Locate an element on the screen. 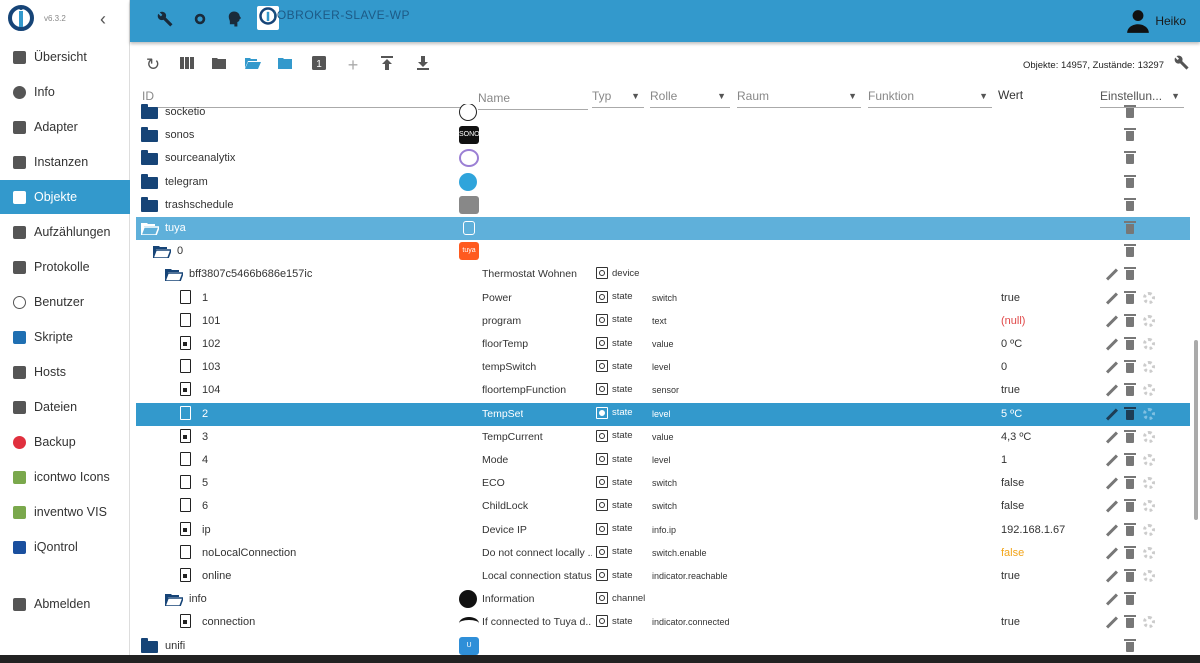 Image resolution: width=1200 pixels, height=663 pixels. object-value: 0 is located at coordinates (1004, 367).